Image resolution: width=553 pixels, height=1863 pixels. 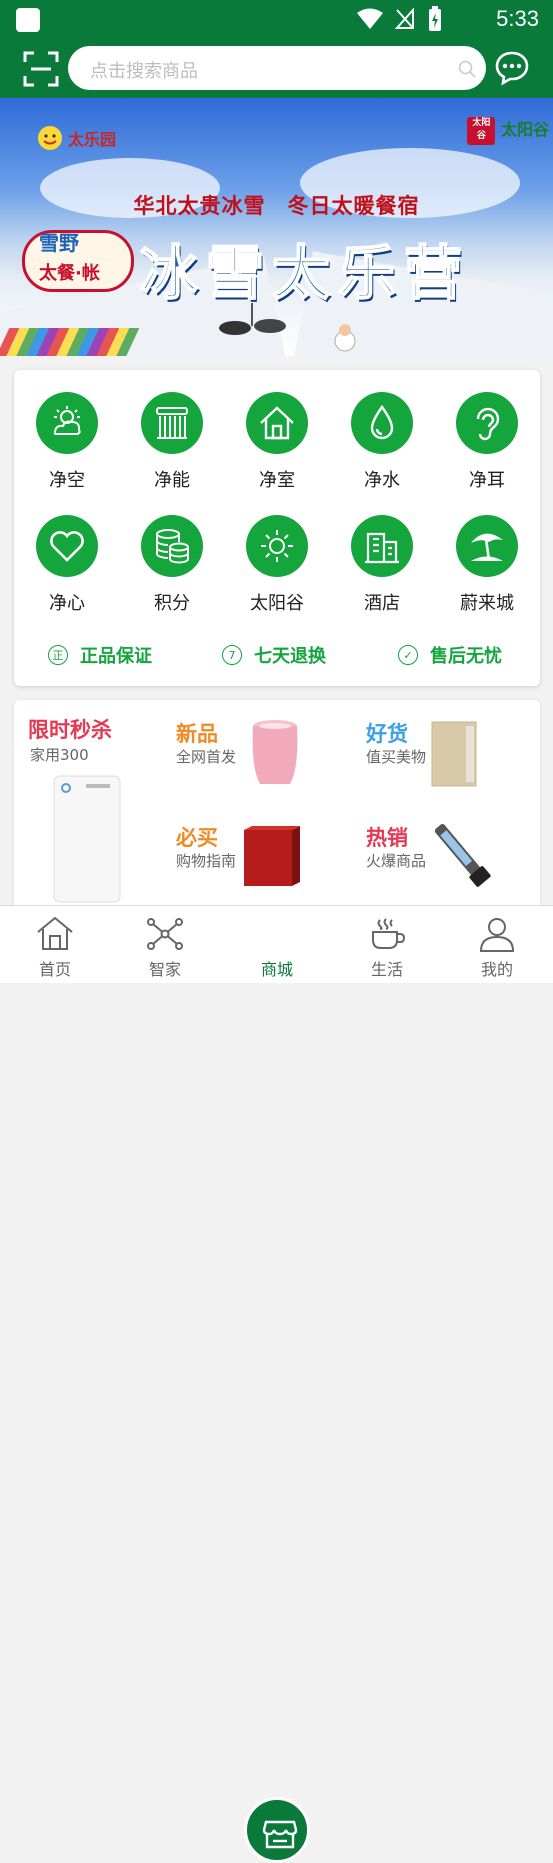 What do you see at coordinates (70, 342) in the screenshot?
I see `snow-tube-track` at bounding box center [70, 342].